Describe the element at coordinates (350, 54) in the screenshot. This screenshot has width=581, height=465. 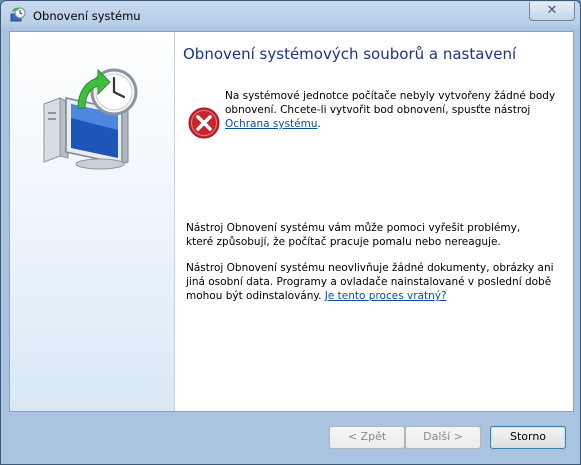
I see `page-title: Obnovení systémových souborů a nastavení` at that location.